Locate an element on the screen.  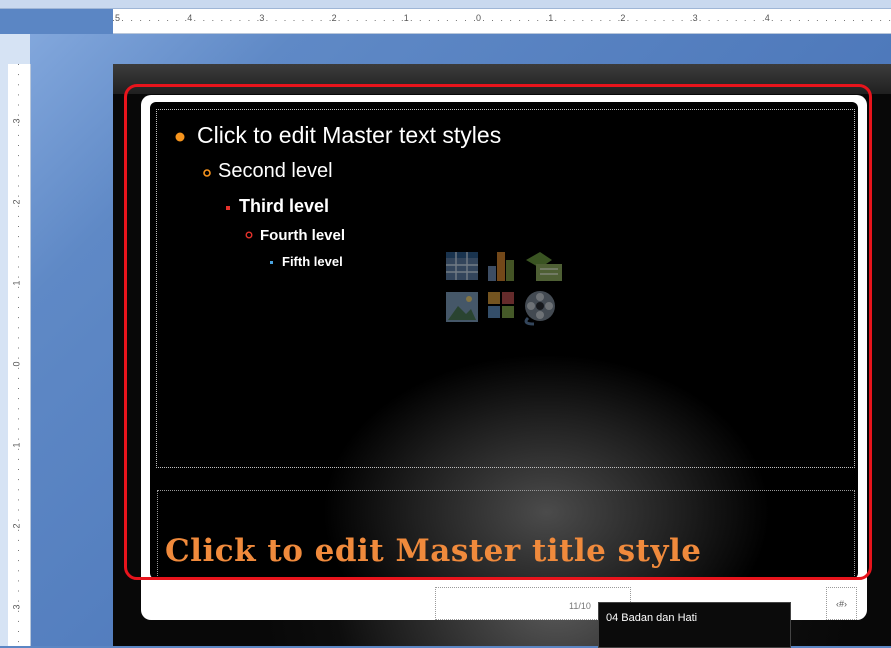
ruler-number: 0 is located at coordinates (16, 364).